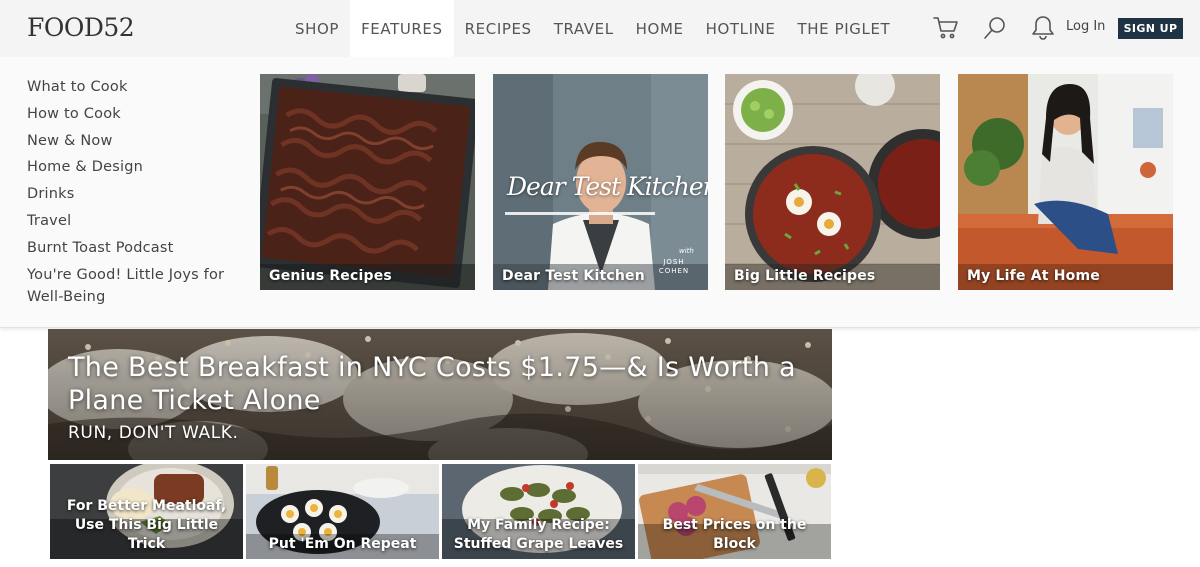 Image resolution: width=1200 pixels, height=567 pixels. I want to click on cart-icon, so click(946, 28).